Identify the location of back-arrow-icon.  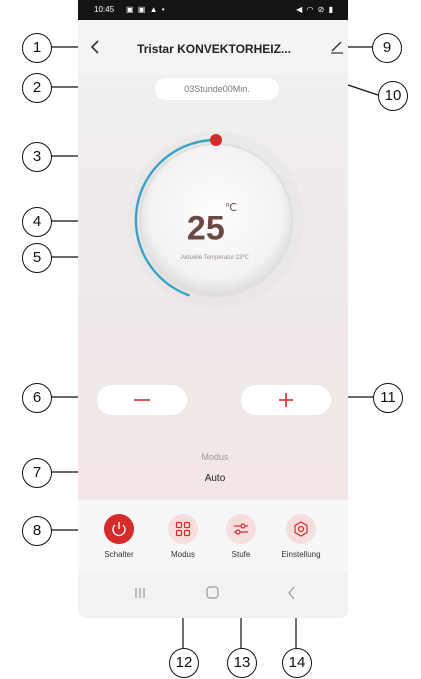
(95, 47).